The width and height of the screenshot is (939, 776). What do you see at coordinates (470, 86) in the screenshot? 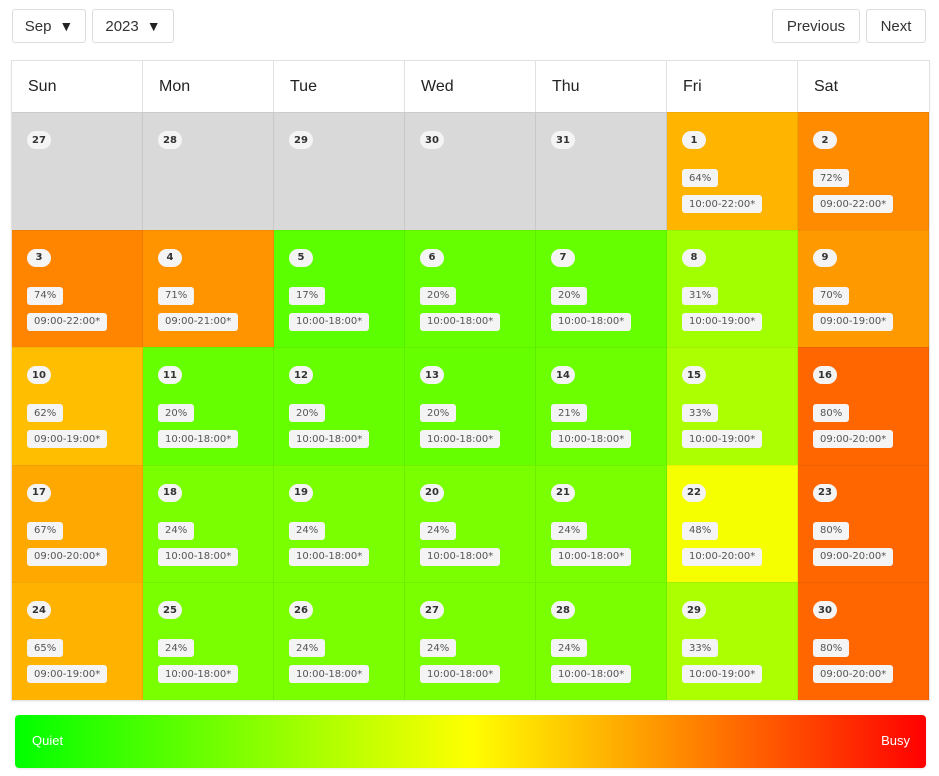
I see `weekday-header: Sun Mon Tue Wed Thu Fri Sat` at bounding box center [470, 86].